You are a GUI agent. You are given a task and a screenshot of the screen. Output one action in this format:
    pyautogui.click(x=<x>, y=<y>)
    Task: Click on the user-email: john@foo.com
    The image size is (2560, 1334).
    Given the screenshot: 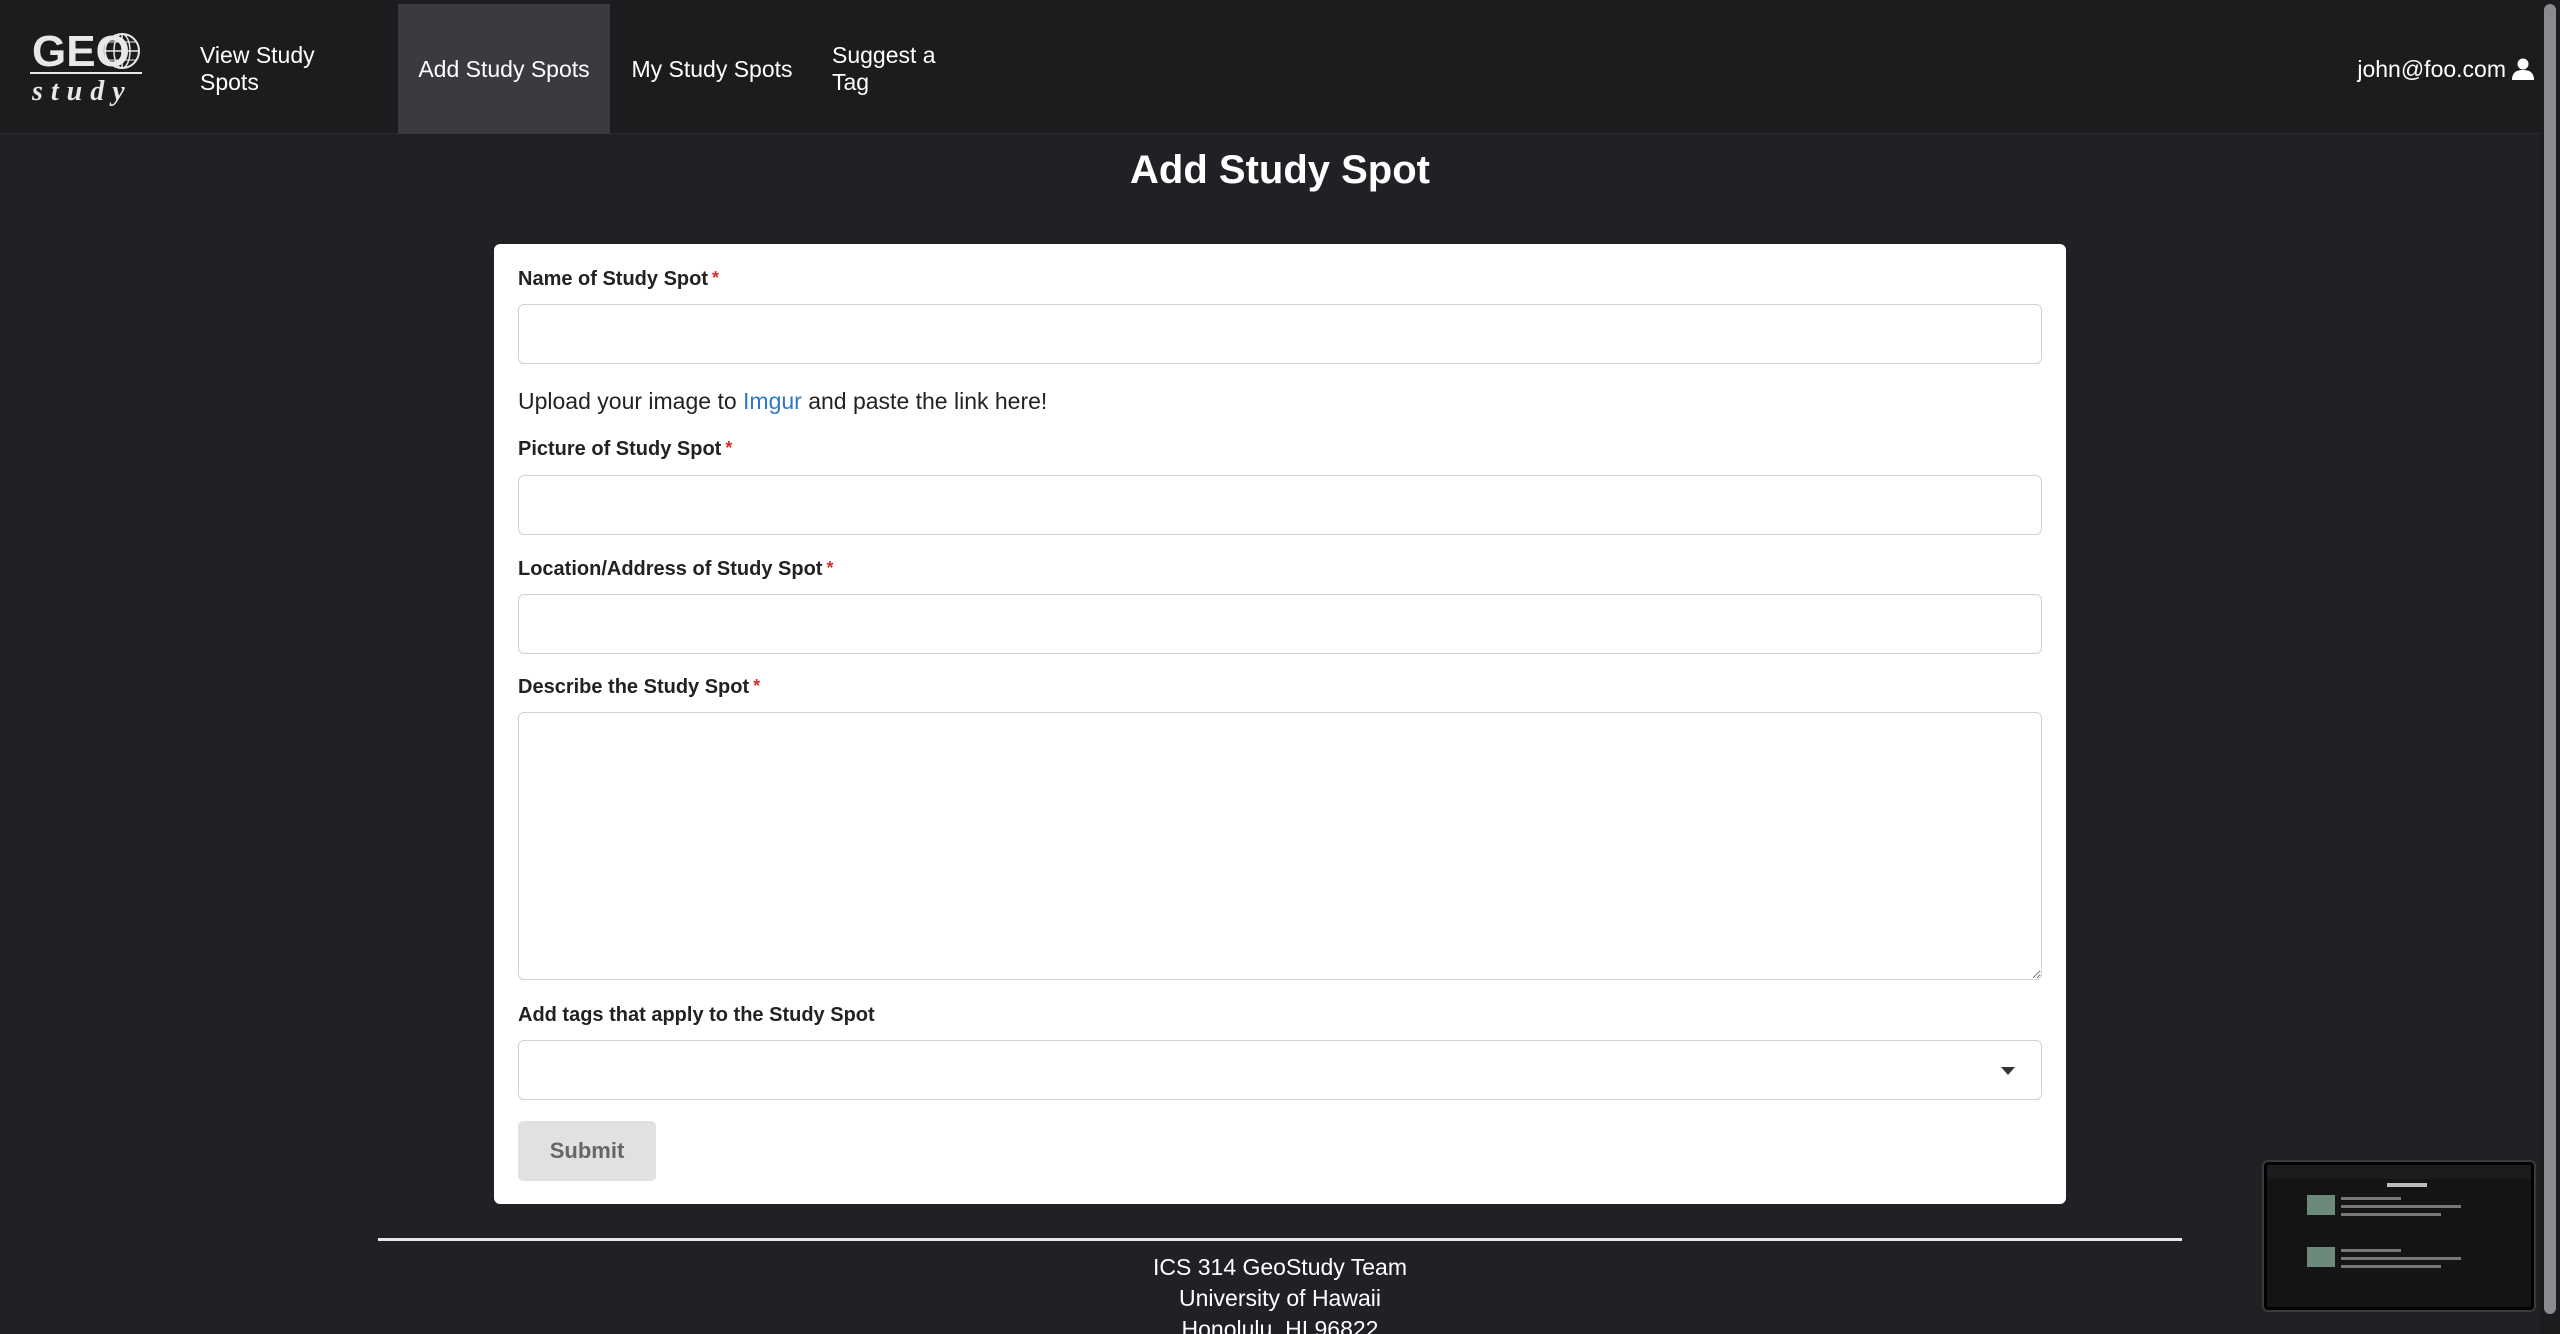 What is the action you would take?
    pyautogui.click(x=2431, y=68)
    